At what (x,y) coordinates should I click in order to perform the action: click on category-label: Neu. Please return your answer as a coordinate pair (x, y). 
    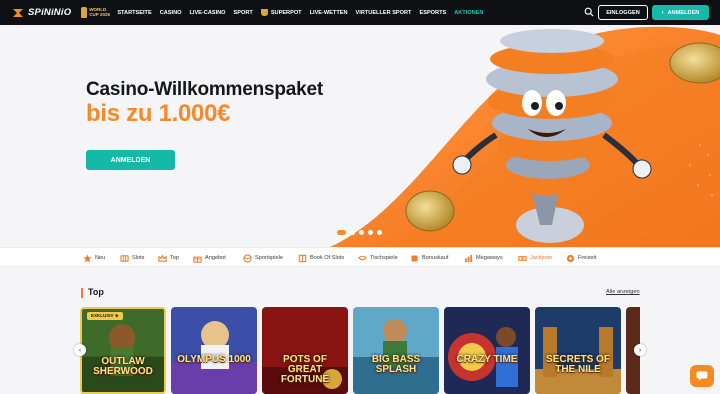
    Looking at the image, I should click on (100, 258).